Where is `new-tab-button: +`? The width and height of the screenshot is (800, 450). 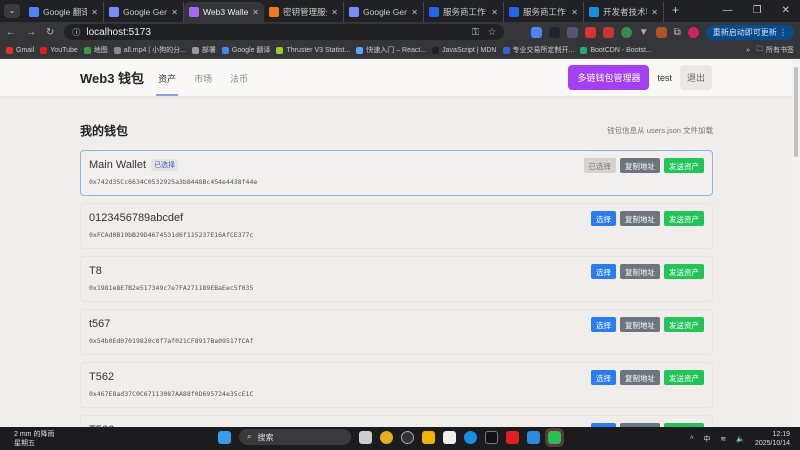
new-tab-button: + is located at coordinates (671, 12).